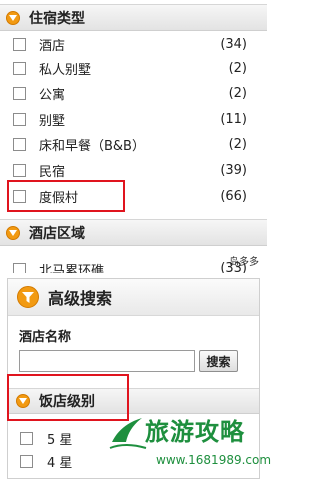 This screenshot has width=320, height=479. Describe the element at coordinates (214, 460) in the screenshot. I see `watermark-url: www.1681989.com` at that location.